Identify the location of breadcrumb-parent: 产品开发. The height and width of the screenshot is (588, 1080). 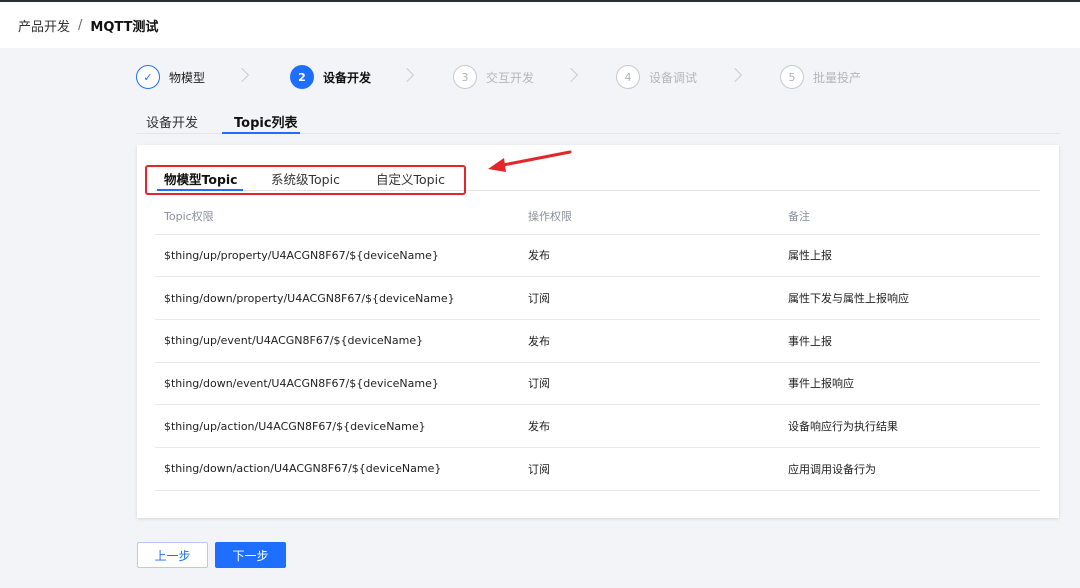
(44, 25).